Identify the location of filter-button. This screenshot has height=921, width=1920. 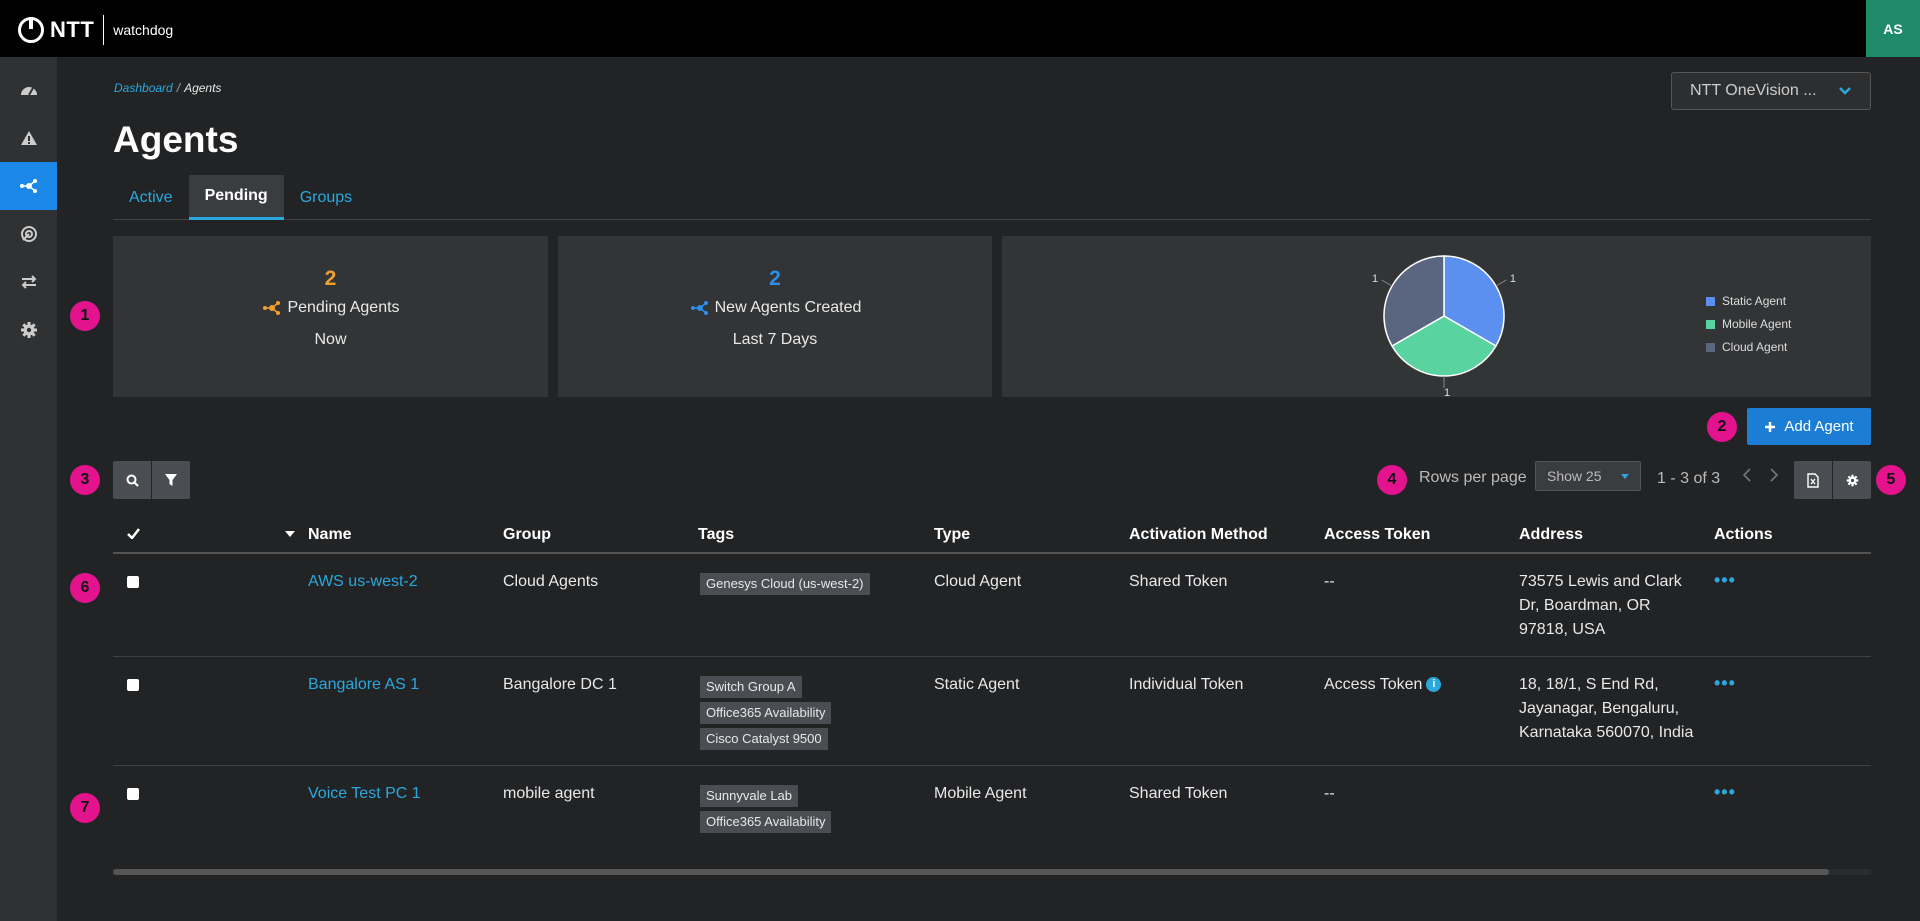
(171, 480).